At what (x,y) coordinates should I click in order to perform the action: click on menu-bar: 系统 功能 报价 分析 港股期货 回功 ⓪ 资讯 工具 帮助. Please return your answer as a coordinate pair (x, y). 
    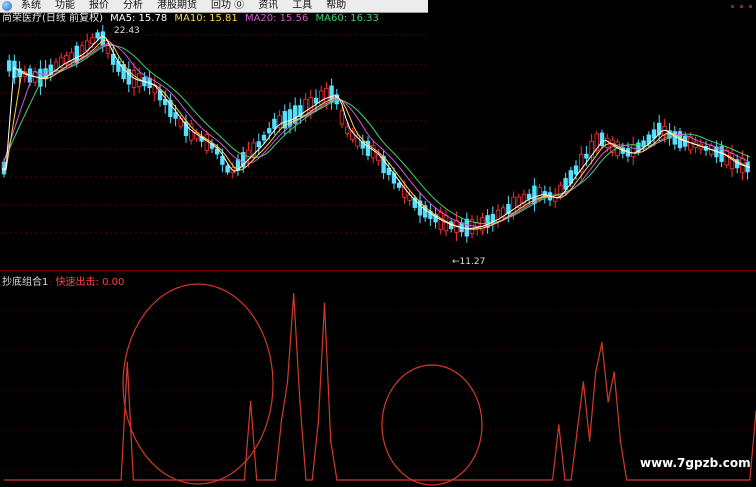
    Looking at the image, I should click on (214, 6).